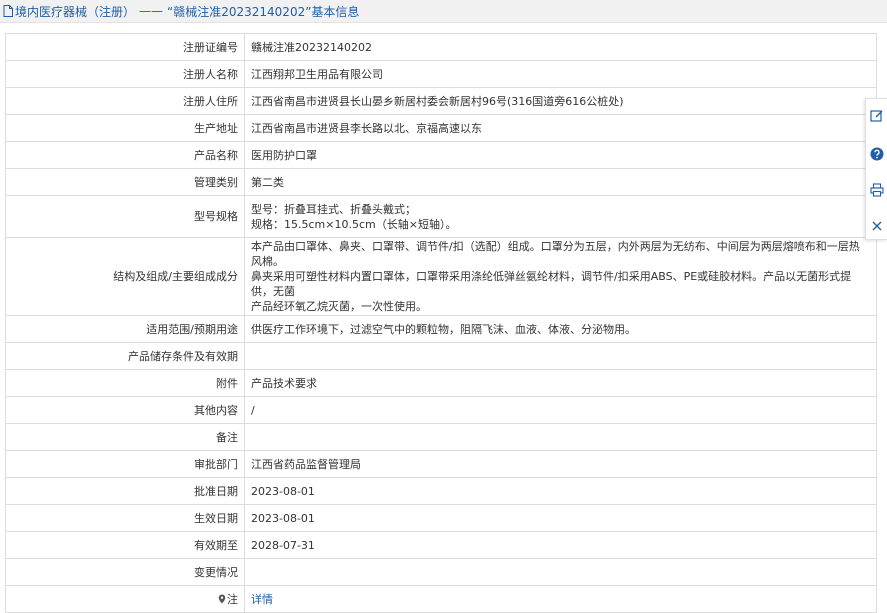 The width and height of the screenshot is (887, 613). I want to click on table-row: 注册人名称 江西翔邦卫生用品有限公司, so click(441, 74).